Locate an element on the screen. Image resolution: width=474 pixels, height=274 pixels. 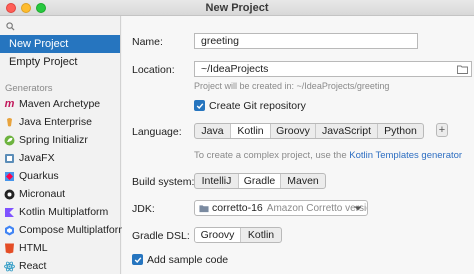
generator-java-enterprise: Java Enterprise is located at coordinates (60, 122).